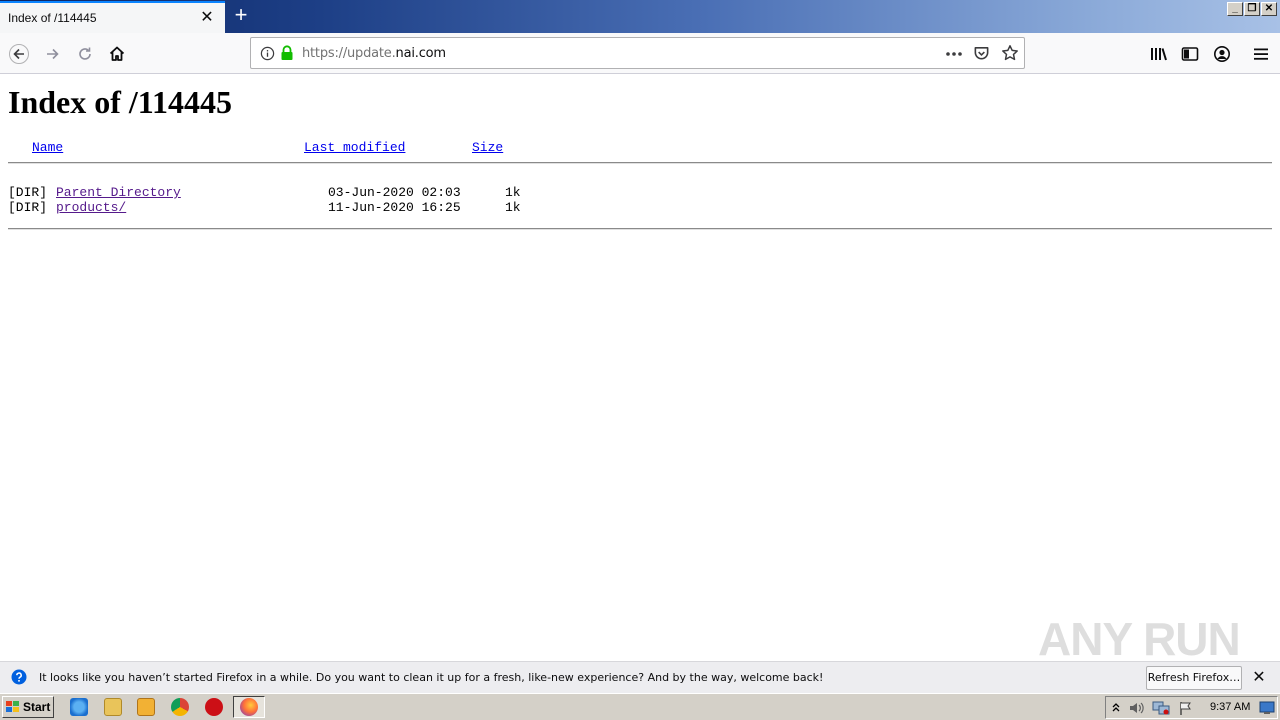 The image size is (1280, 720). I want to click on menu-button, so click(1261, 54).